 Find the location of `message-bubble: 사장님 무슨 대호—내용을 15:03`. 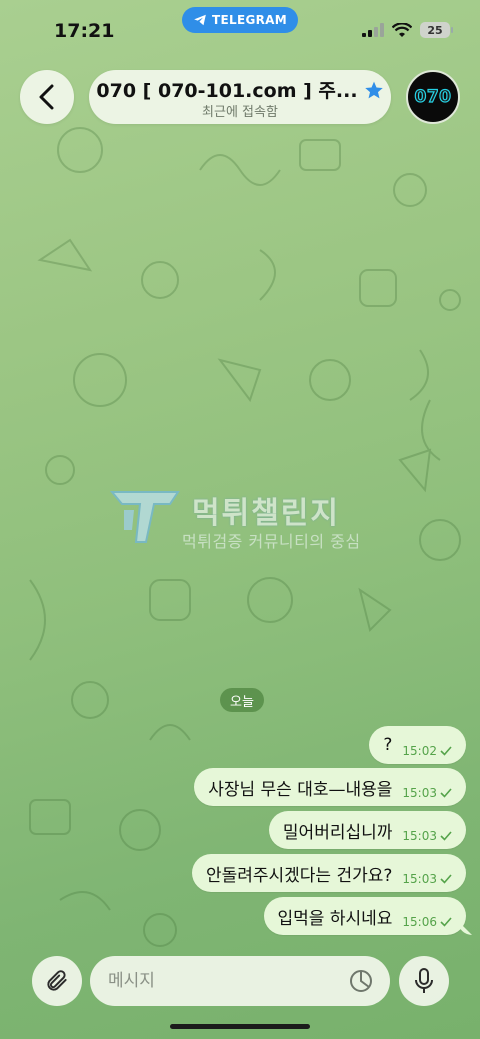

message-bubble: 사장님 무슨 대호—내용을 15:03 is located at coordinates (330, 787).